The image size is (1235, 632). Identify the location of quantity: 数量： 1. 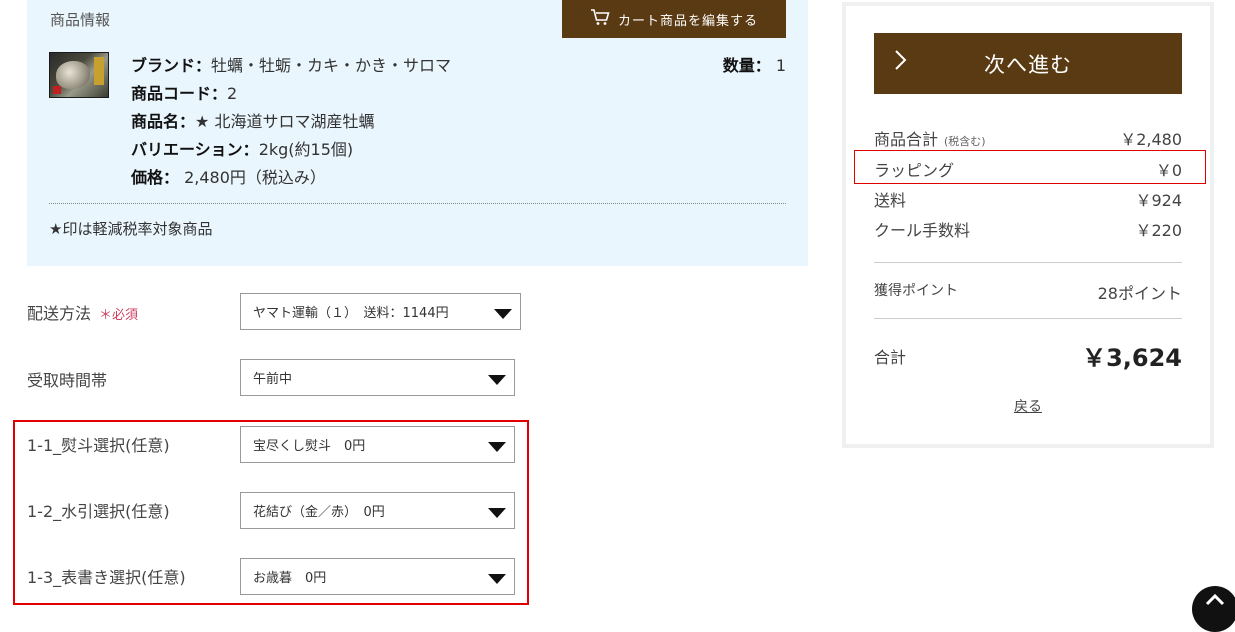
(754, 65).